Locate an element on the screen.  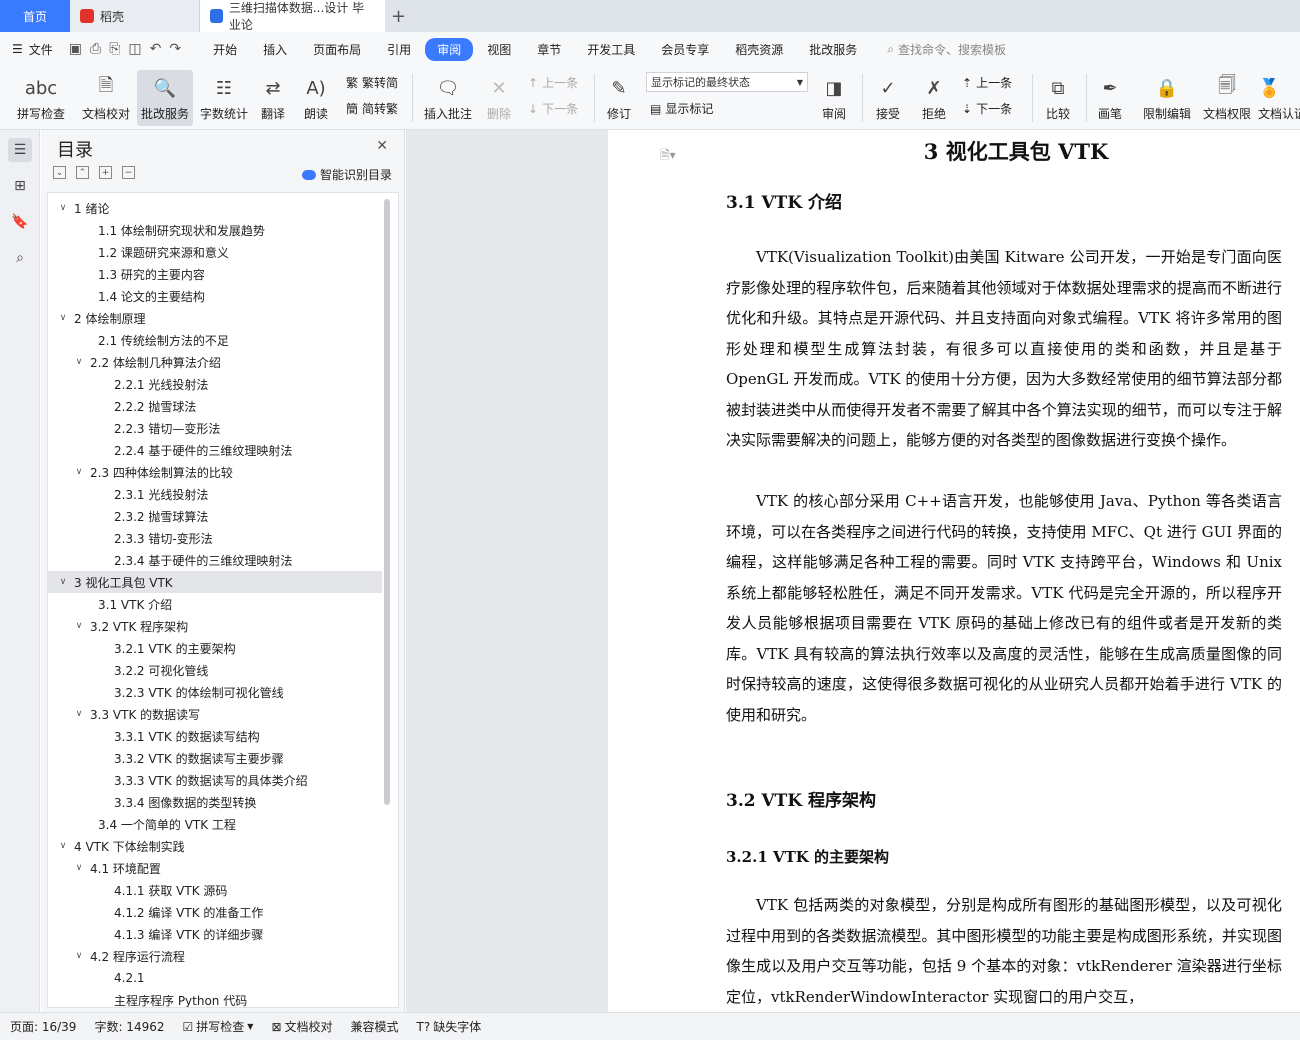
plus-icon: + is located at coordinates (105, 172).